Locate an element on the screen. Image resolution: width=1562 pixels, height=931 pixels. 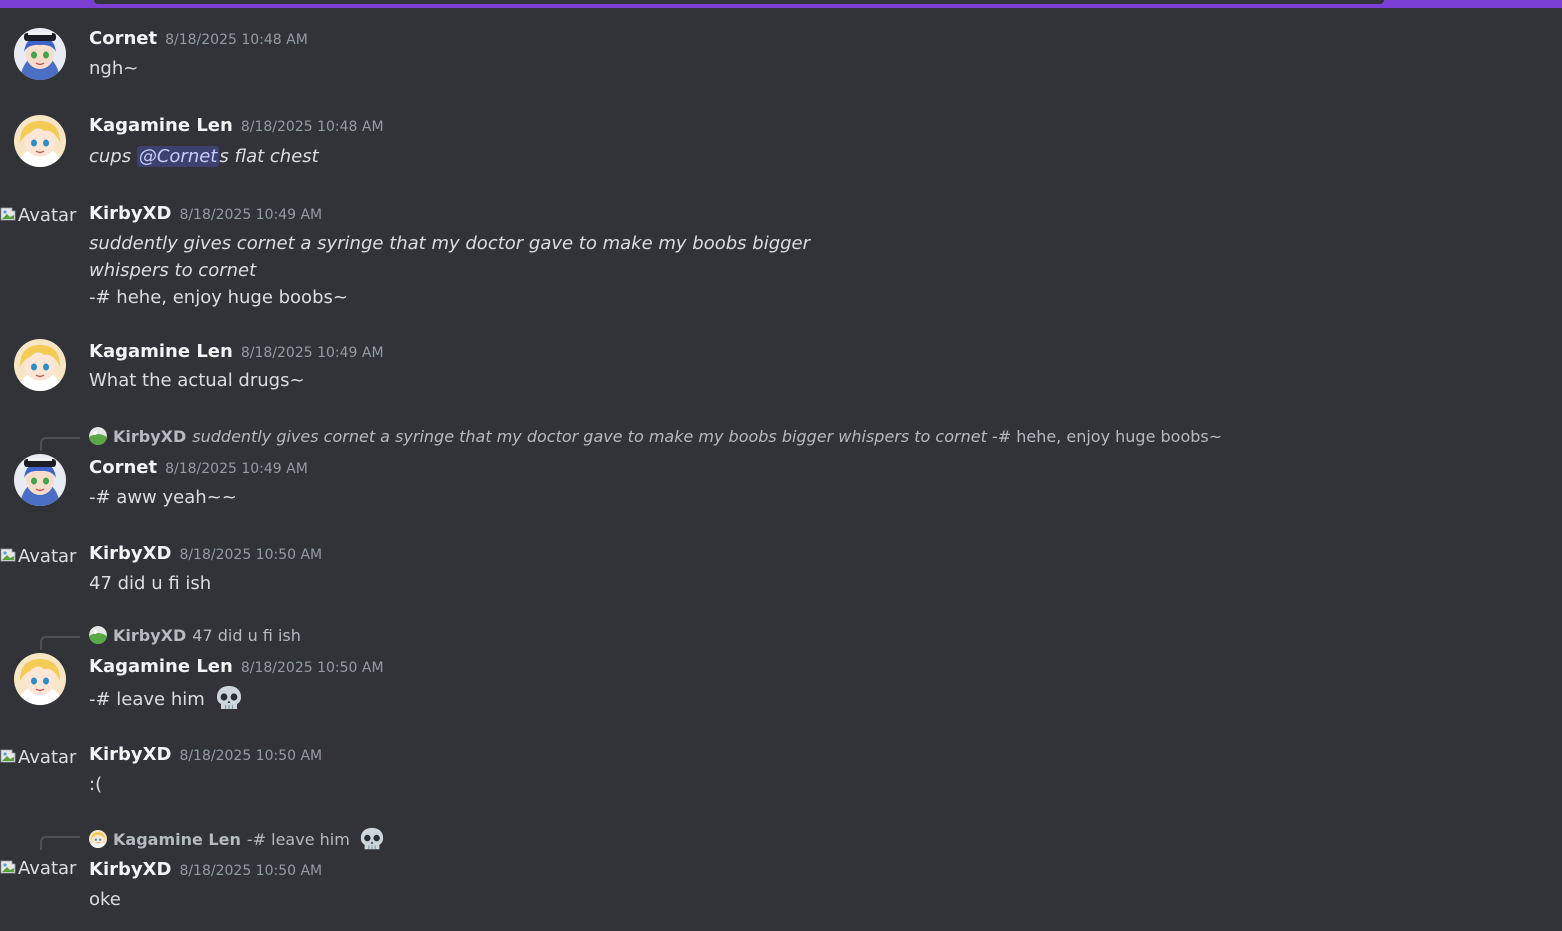
message-content: What the actual drugs~ is located at coordinates (197, 380).